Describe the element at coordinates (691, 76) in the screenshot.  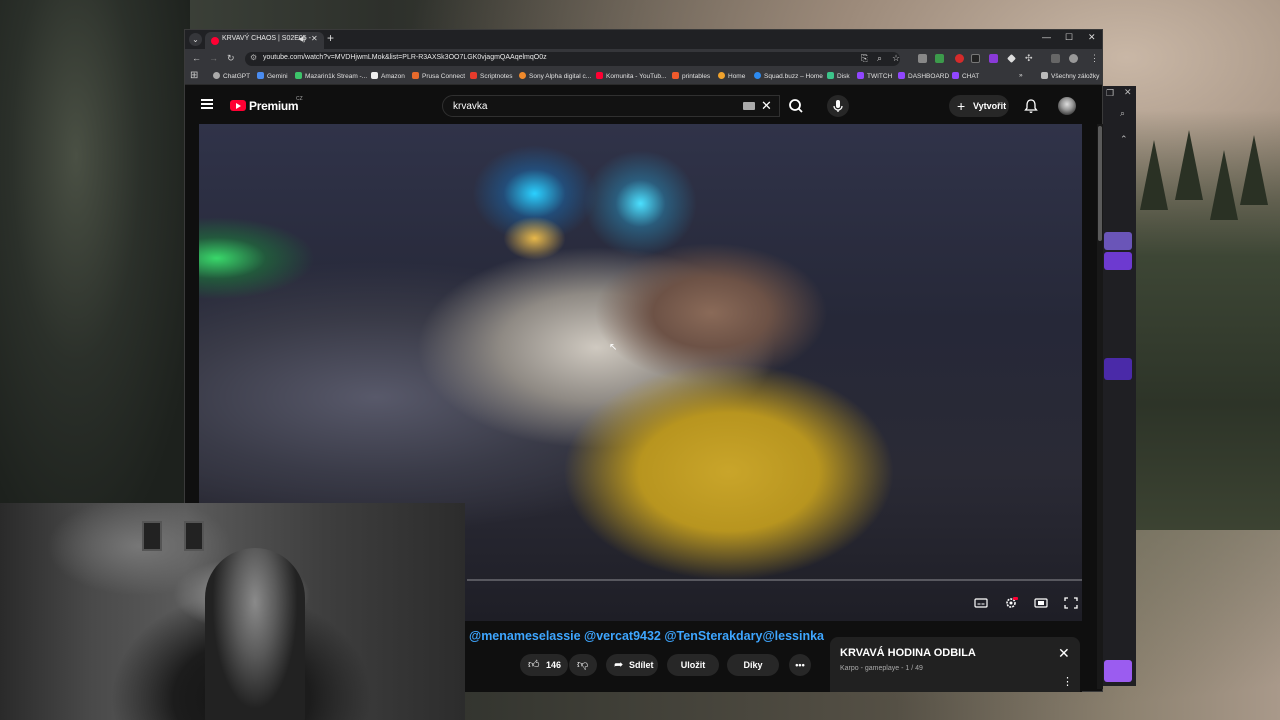
I see `bookmark-item: printables` at that location.